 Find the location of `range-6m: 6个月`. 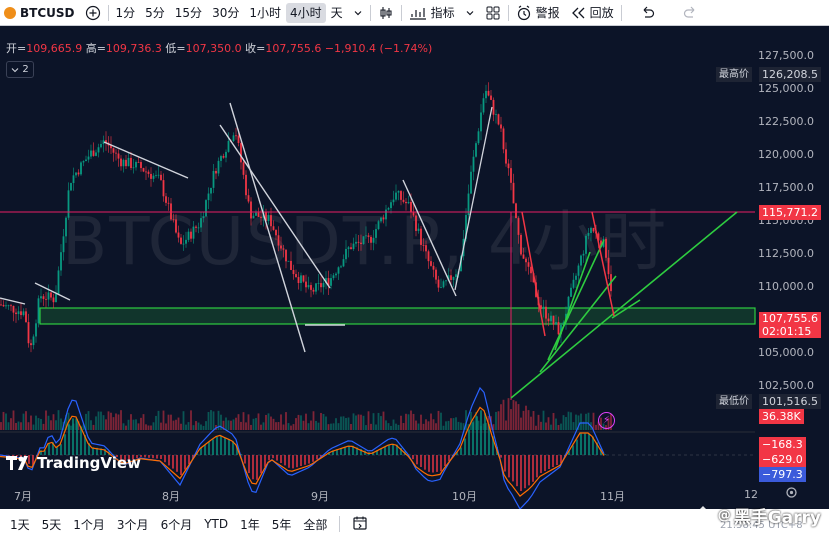

range-6m: 6个月 is located at coordinates (177, 524).